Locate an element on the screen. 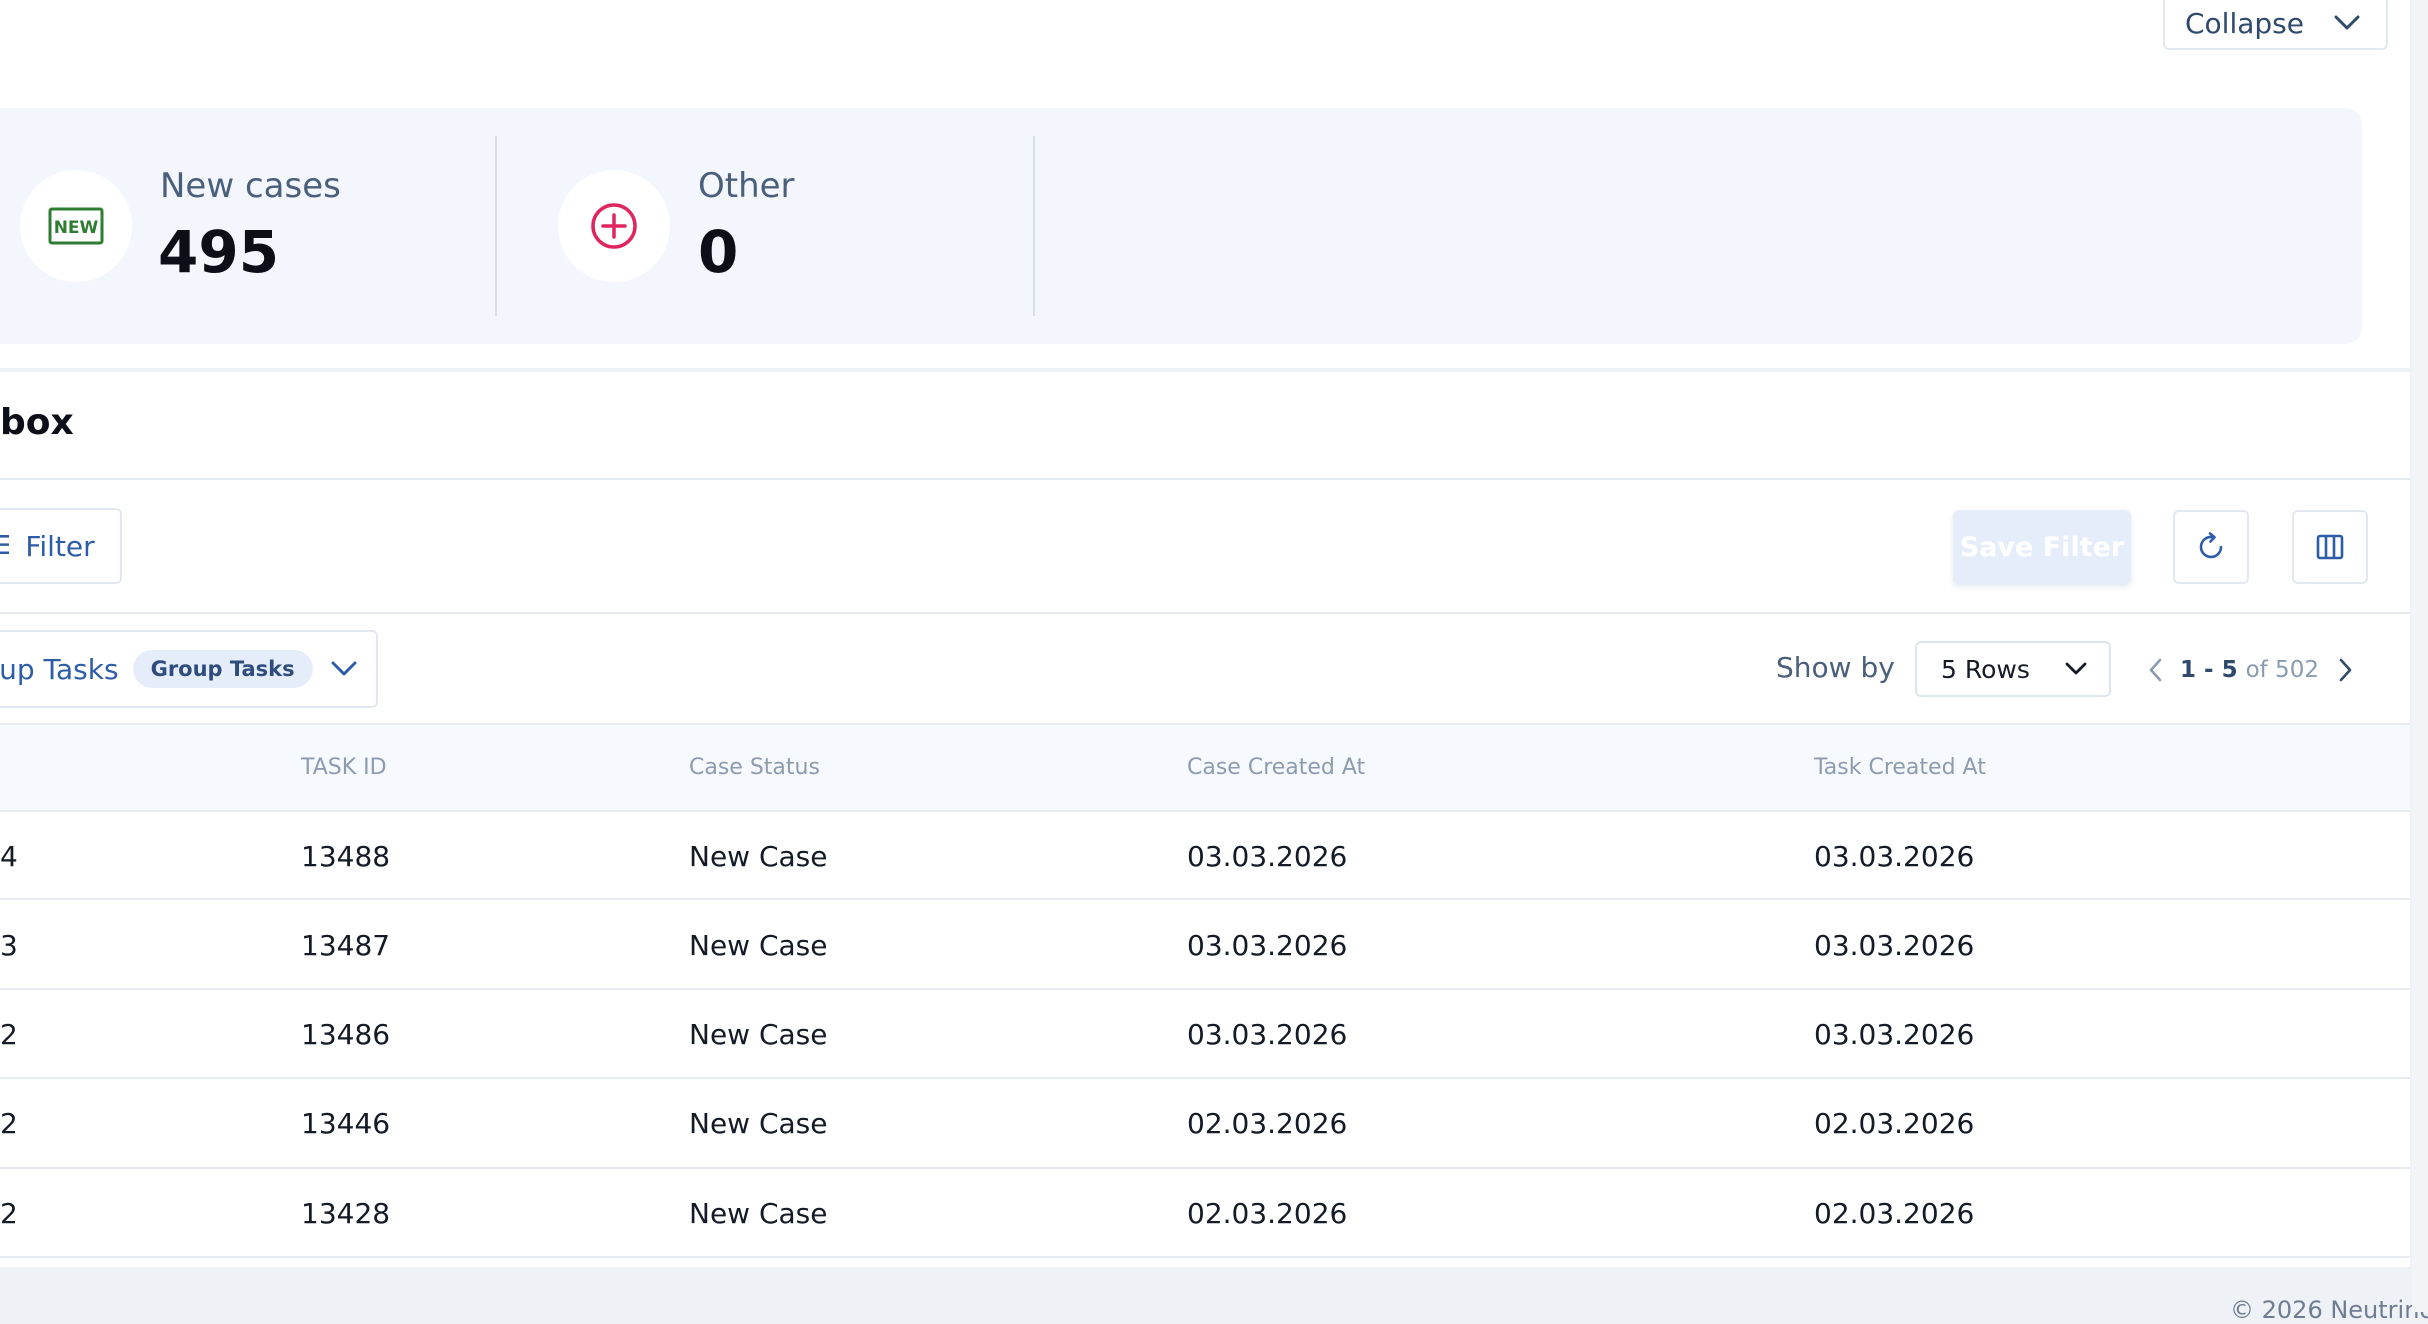 Image resolution: width=2428 pixels, height=1324 pixels. columns-icon is located at coordinates (2330, 547).